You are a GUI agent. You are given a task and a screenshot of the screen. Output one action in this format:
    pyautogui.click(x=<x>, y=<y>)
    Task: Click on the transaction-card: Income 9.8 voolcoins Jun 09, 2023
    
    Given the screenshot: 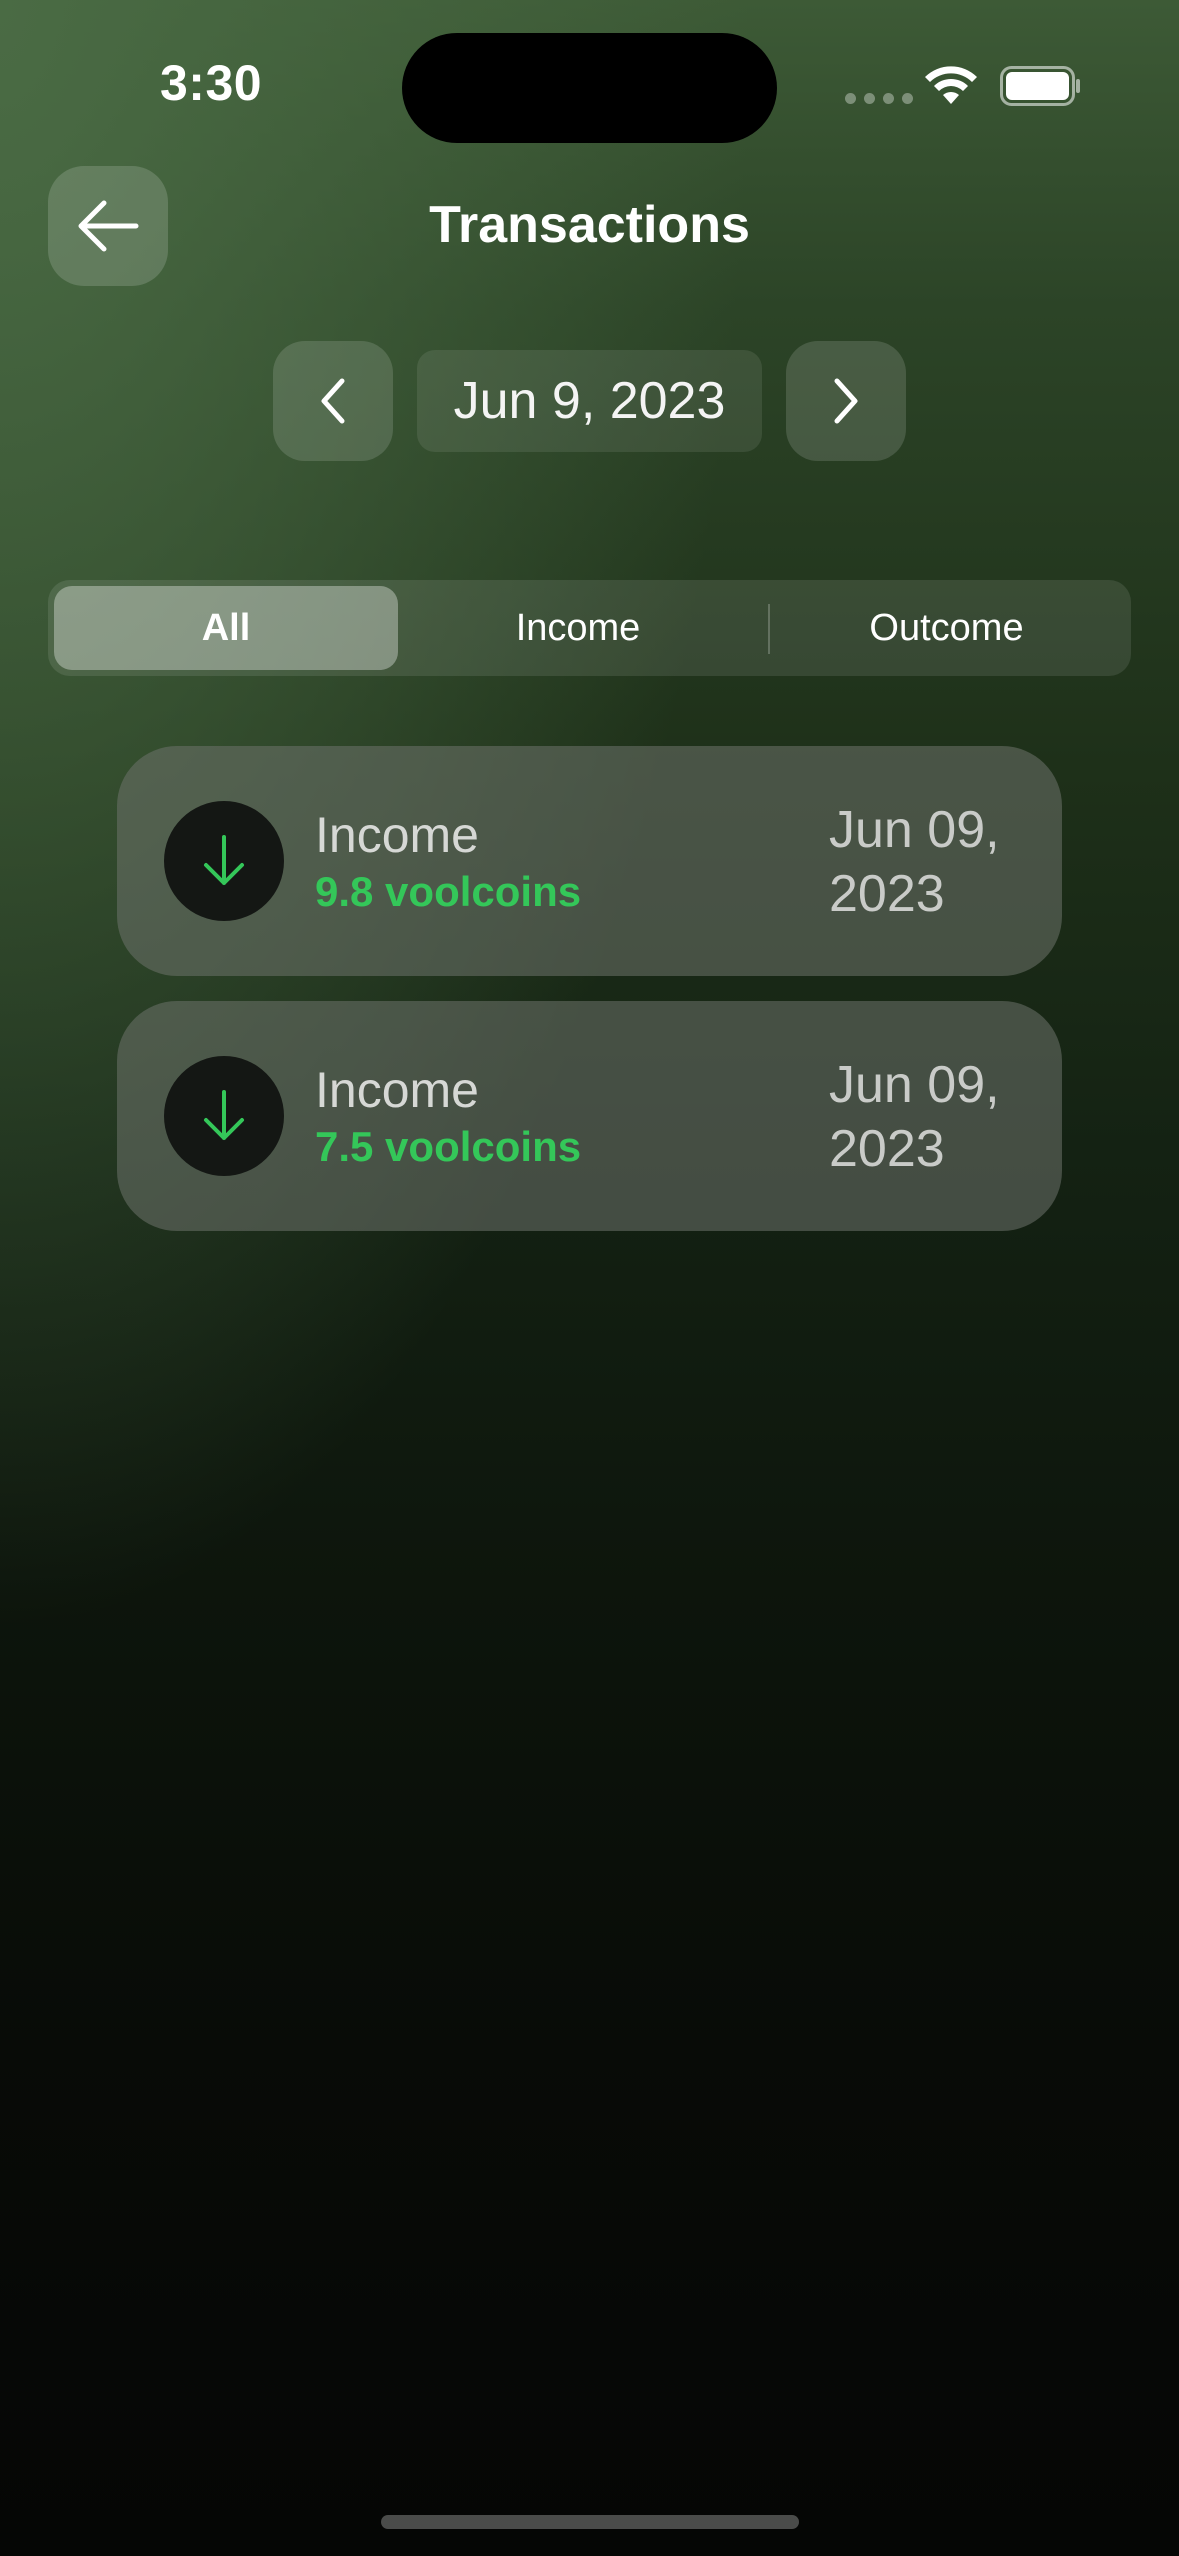 What is the action you would take?
    pyautogui.click(x=589, y=861)
    